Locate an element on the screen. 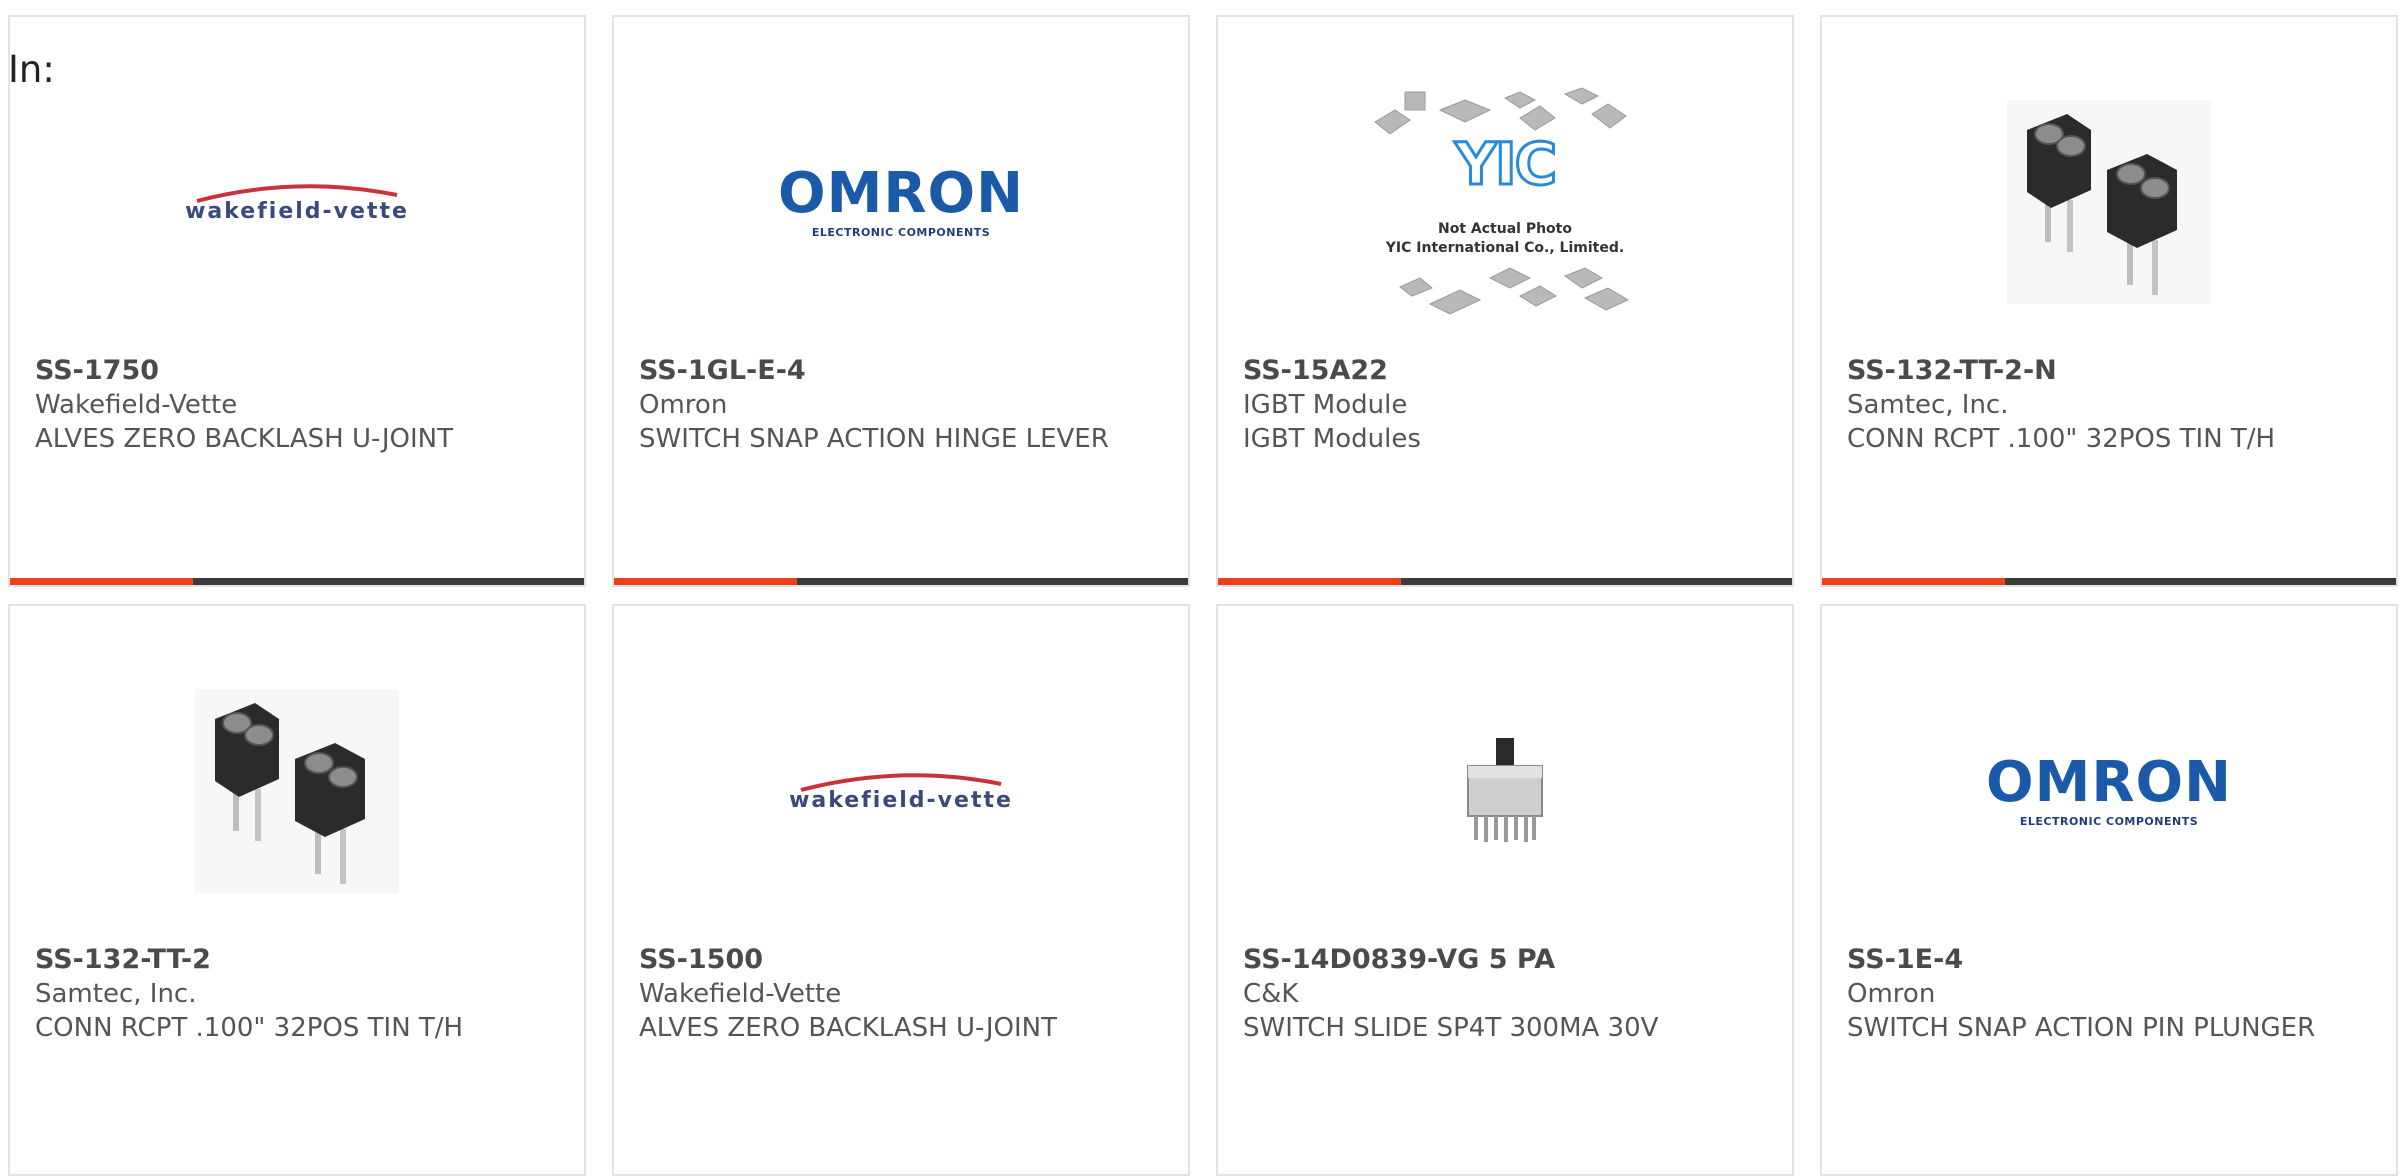 This screenshot has height=1176, width=2400. description: IGBT Modules is located at coordinates (1332, 439).